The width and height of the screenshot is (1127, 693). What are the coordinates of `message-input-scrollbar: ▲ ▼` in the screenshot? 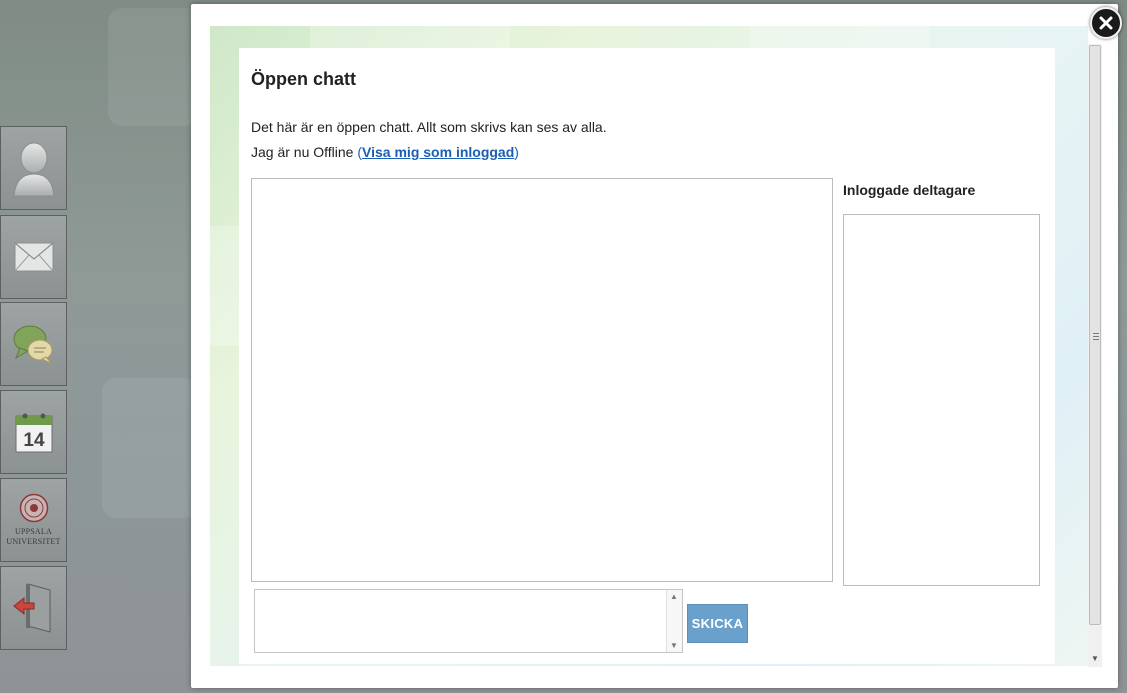 It's located at (674, 621).